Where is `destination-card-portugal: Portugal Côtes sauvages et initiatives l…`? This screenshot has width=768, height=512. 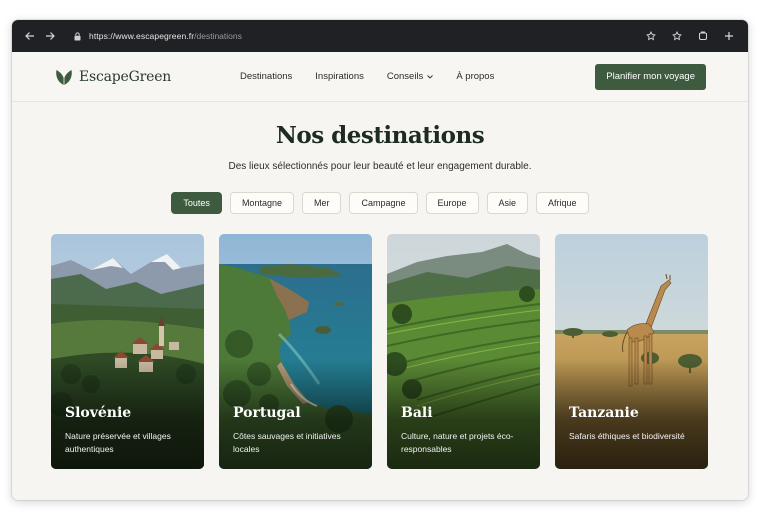 destination-card-portugal: Portugal Côtes sauvages et initiatives l… is located at coordinates (295, 351).